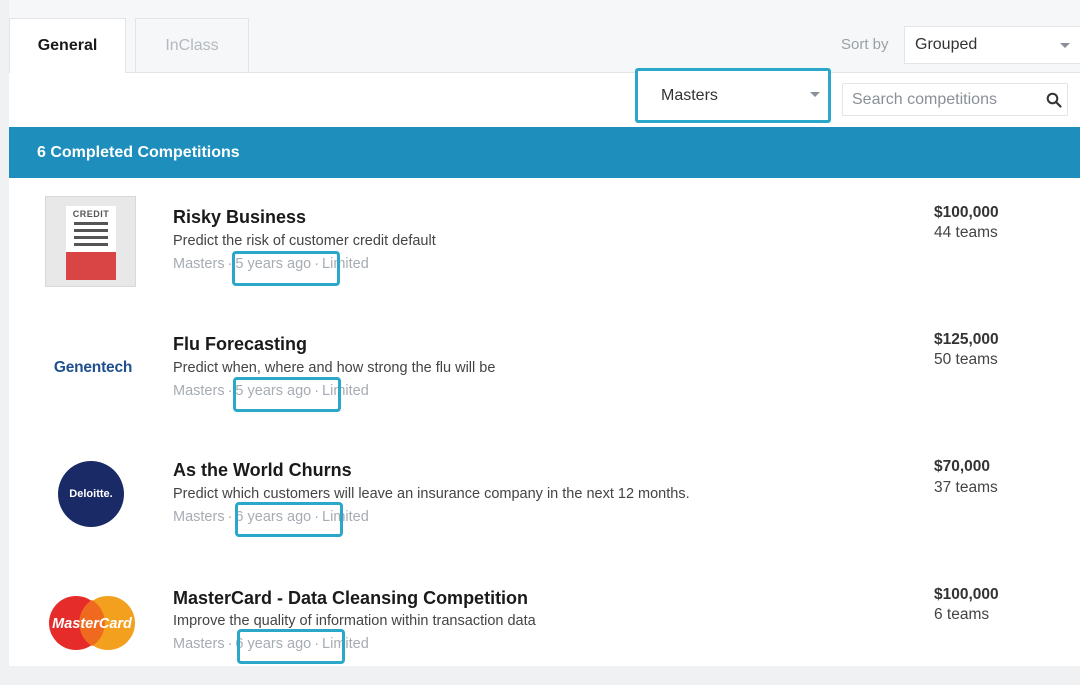 The height and width of the screenshot is (685, 1080). Describe the element at coordinates (992, 45) in the screenshot. I see `sort-select: Grouped` at that location.